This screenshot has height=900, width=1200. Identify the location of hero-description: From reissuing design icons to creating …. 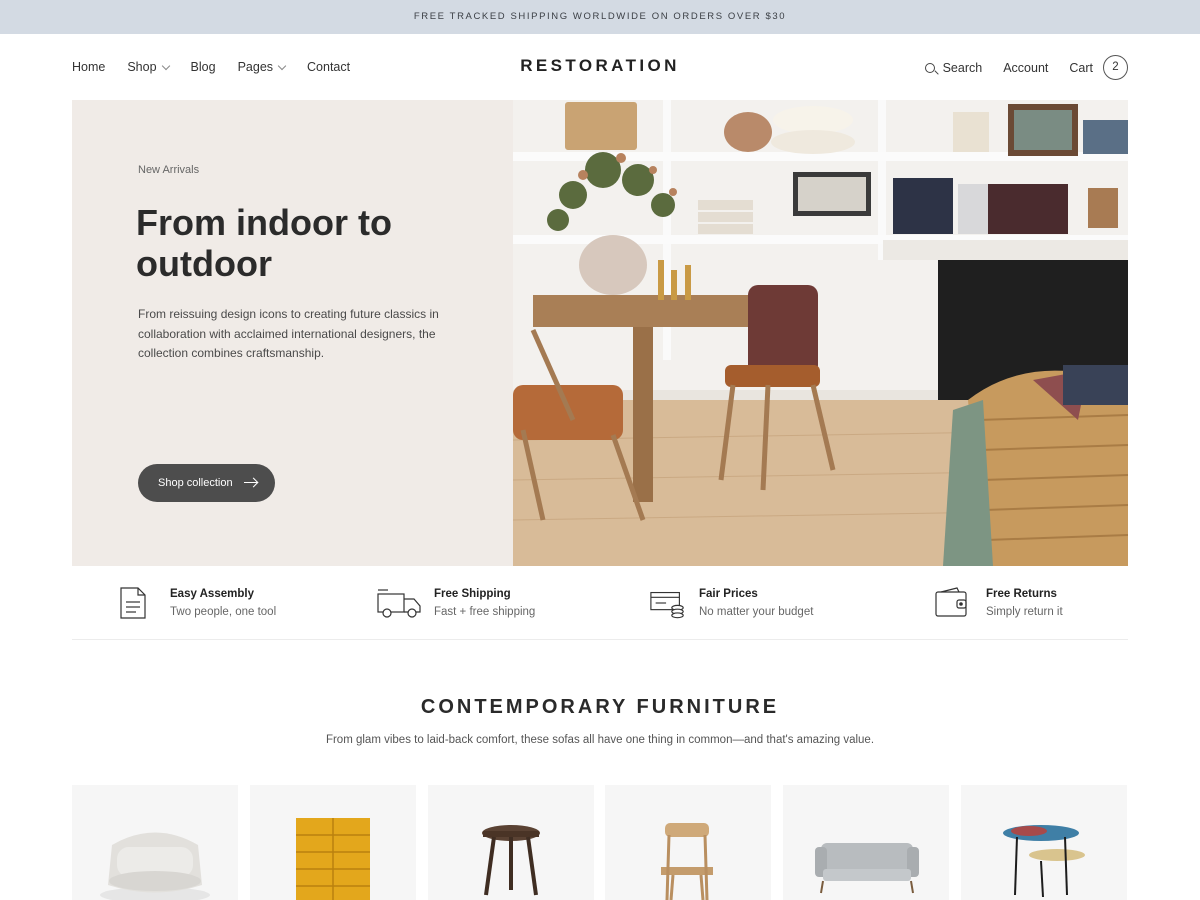
(288, 334).